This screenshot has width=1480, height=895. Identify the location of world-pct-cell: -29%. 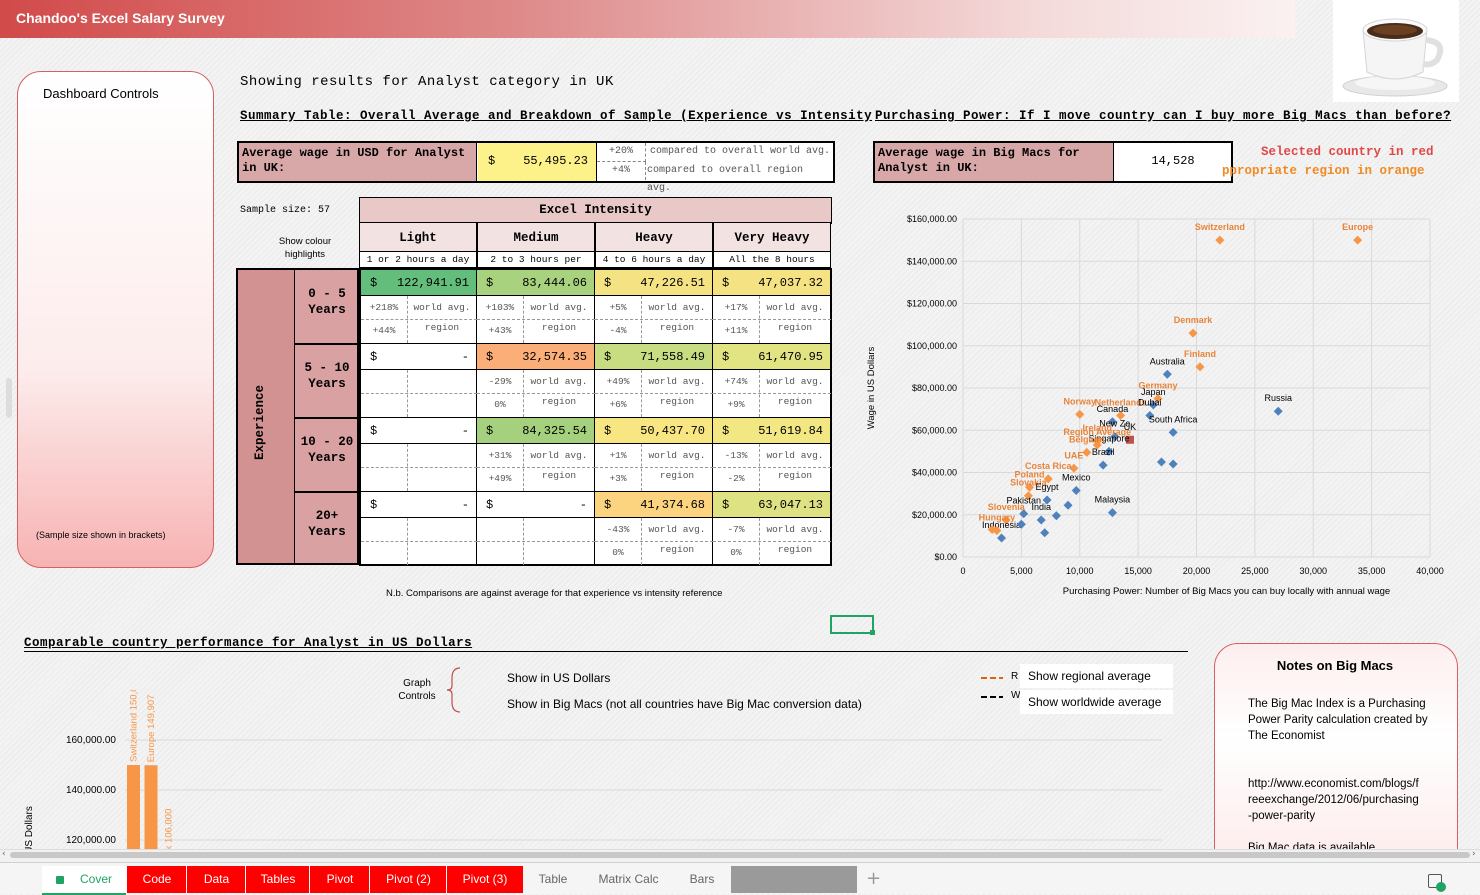
(500, 381).